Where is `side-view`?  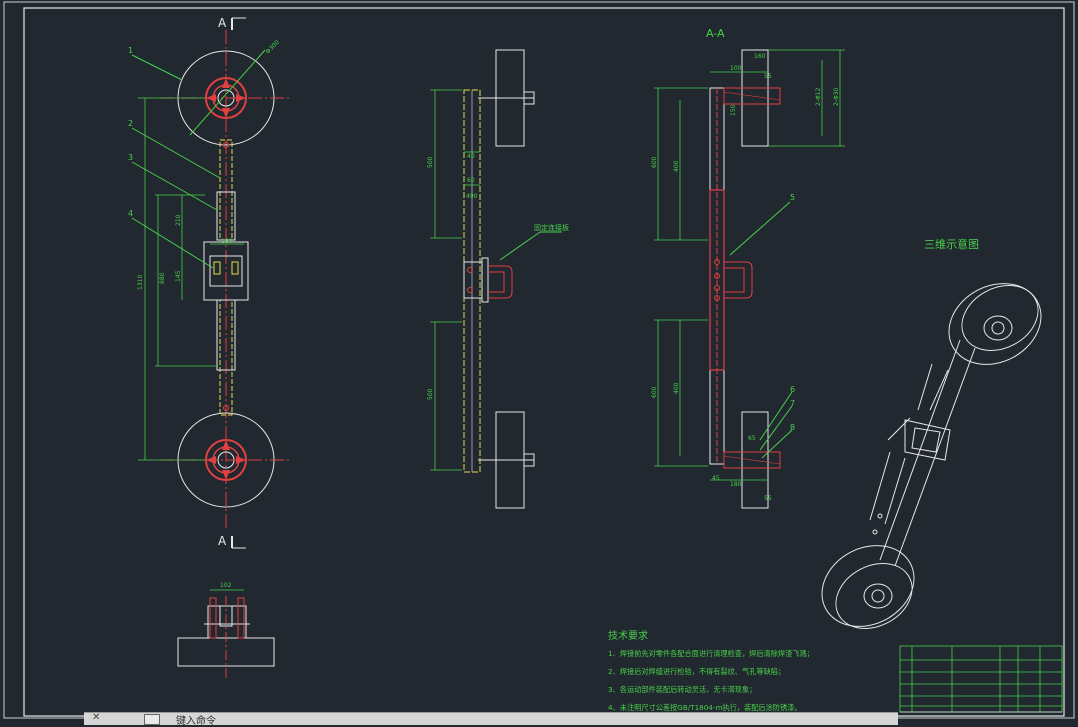
side-view is located at coordinates (496, 279).